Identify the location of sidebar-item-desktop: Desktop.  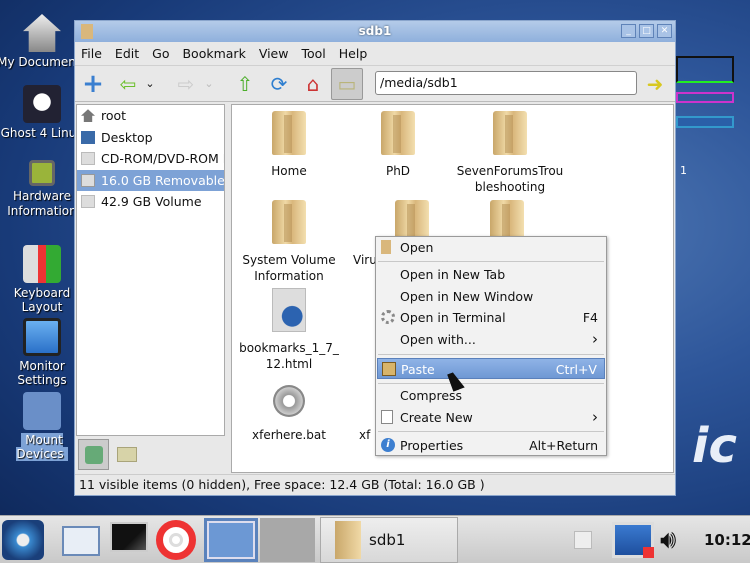
(150, 138).